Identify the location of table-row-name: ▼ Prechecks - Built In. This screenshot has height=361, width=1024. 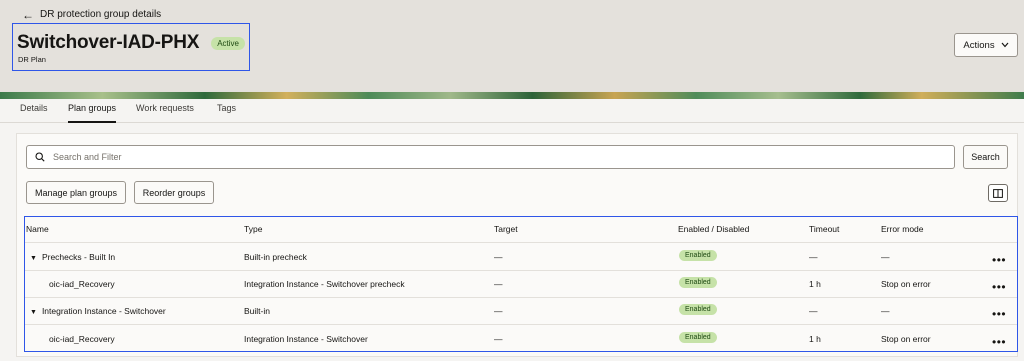
(72, 257).